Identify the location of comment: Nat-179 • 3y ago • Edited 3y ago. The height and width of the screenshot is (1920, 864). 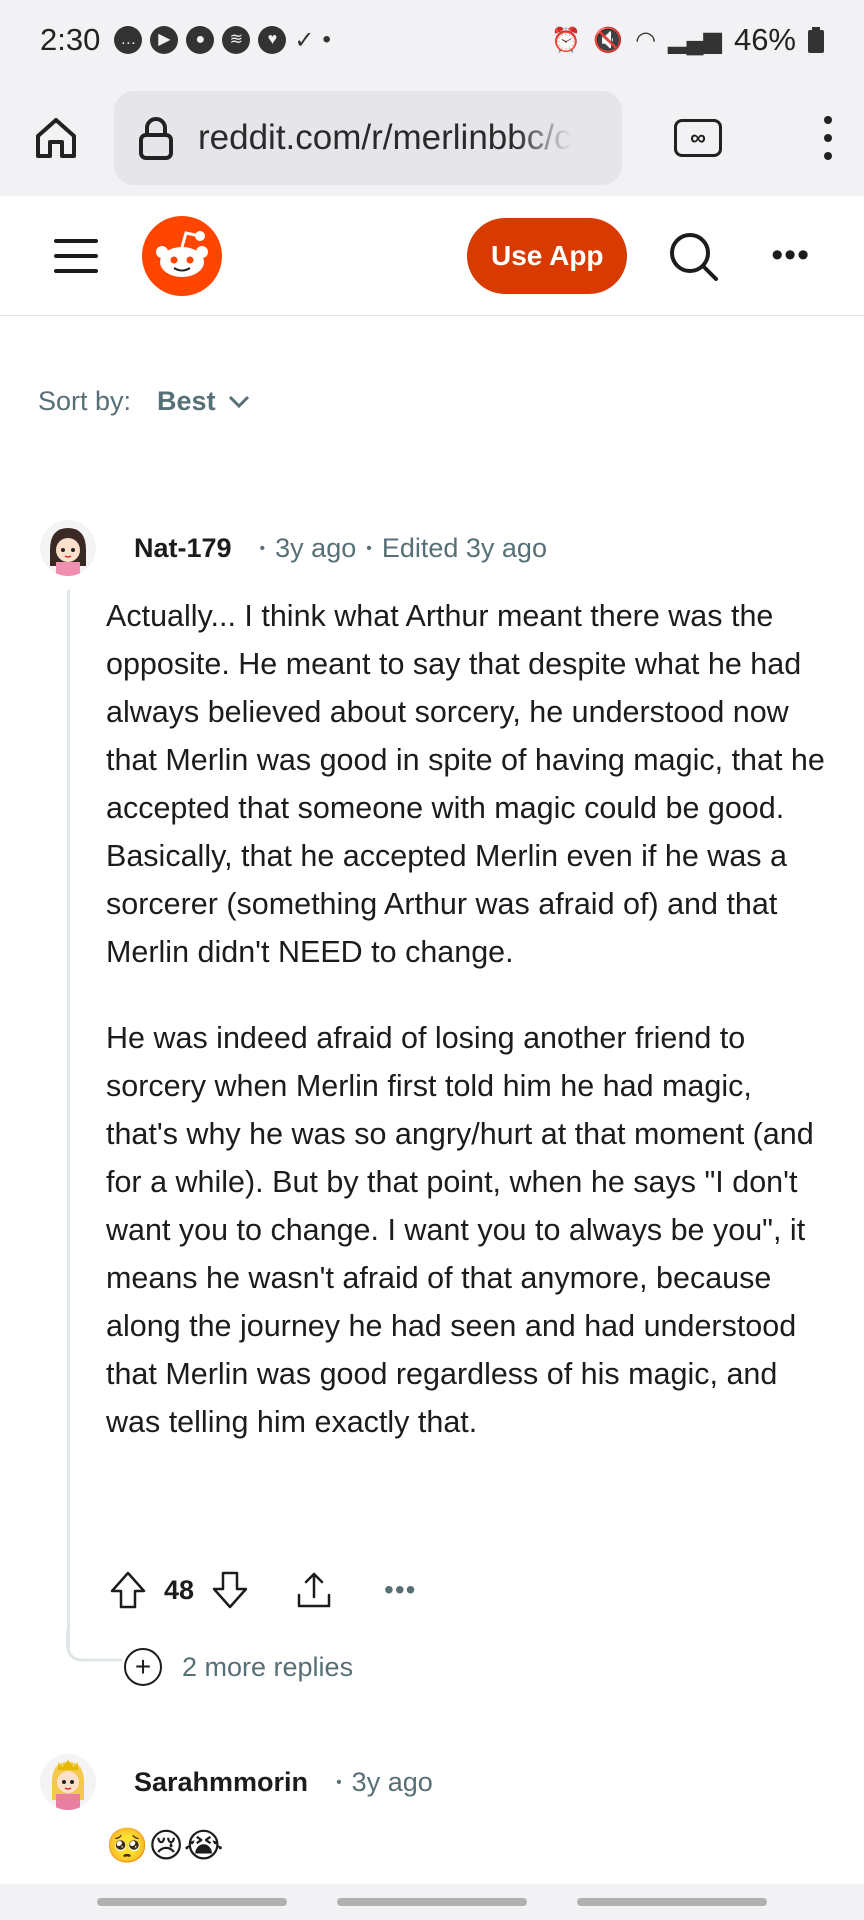
(432, 548).